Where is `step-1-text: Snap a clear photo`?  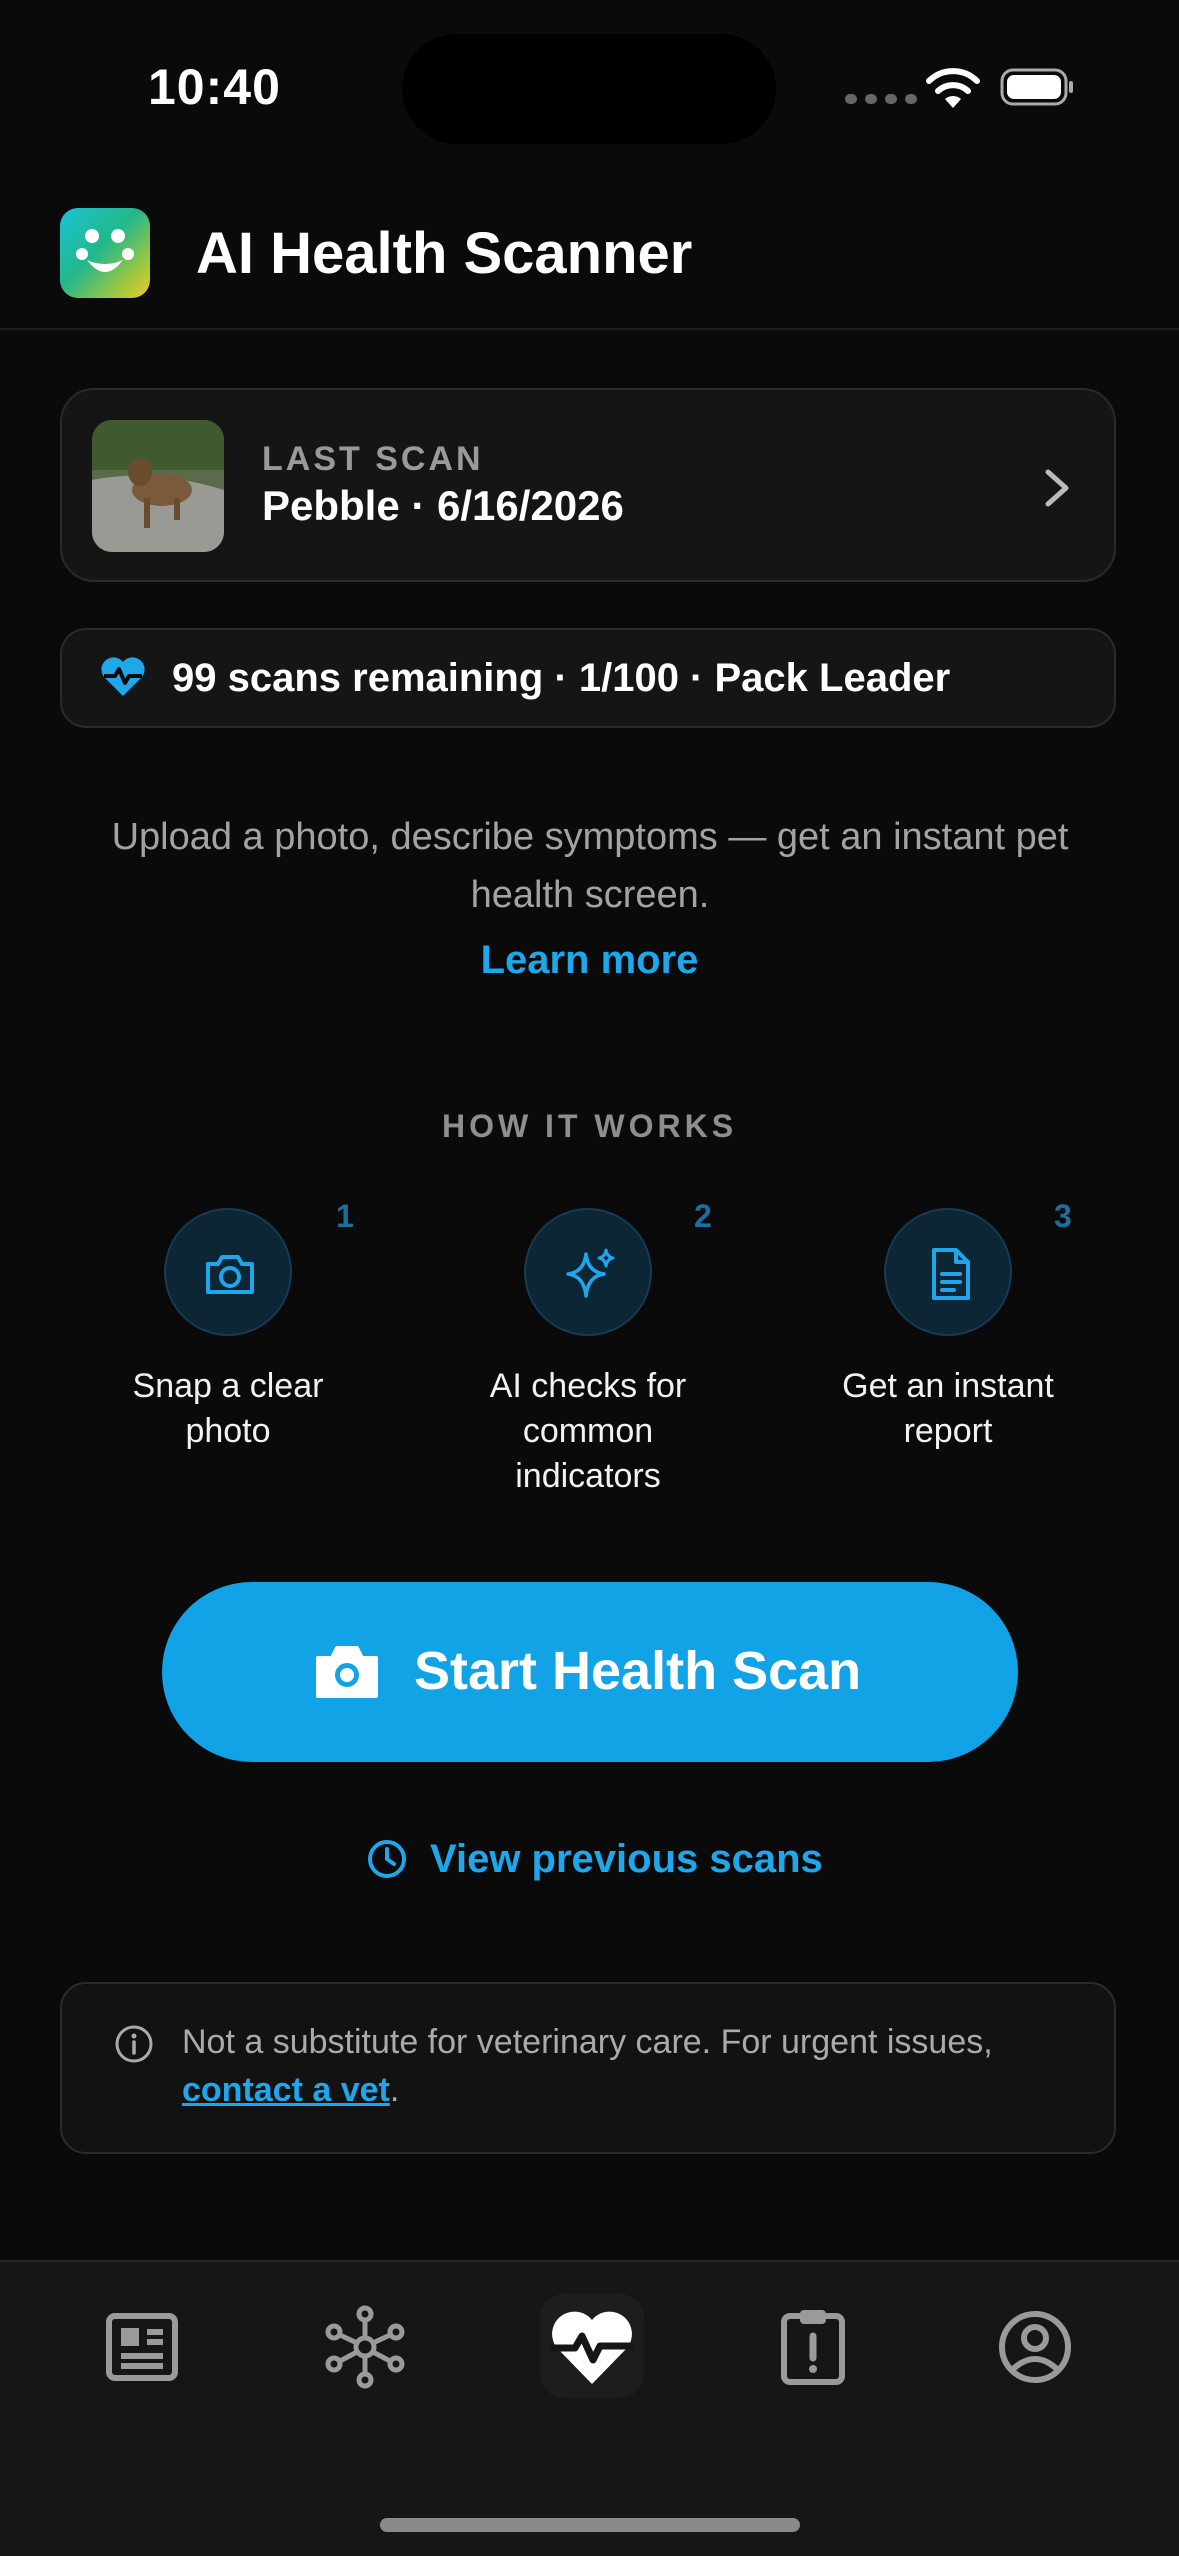 step-1-text: Snap a clear photo is located at coordinates (228, 1408).